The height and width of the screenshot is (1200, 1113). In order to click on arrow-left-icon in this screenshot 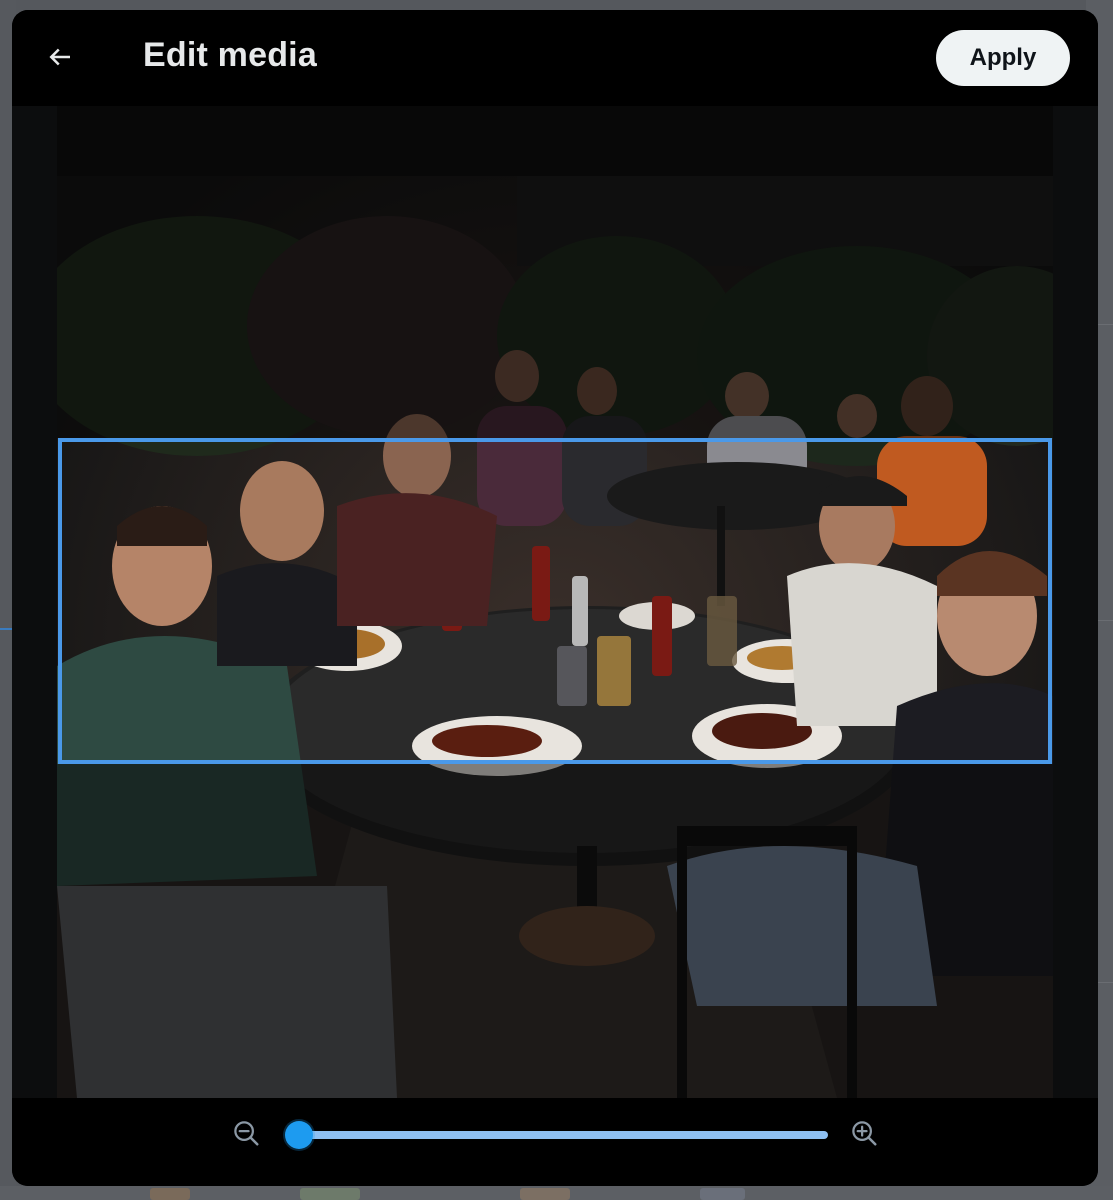, I will do `click(60, 59)`.